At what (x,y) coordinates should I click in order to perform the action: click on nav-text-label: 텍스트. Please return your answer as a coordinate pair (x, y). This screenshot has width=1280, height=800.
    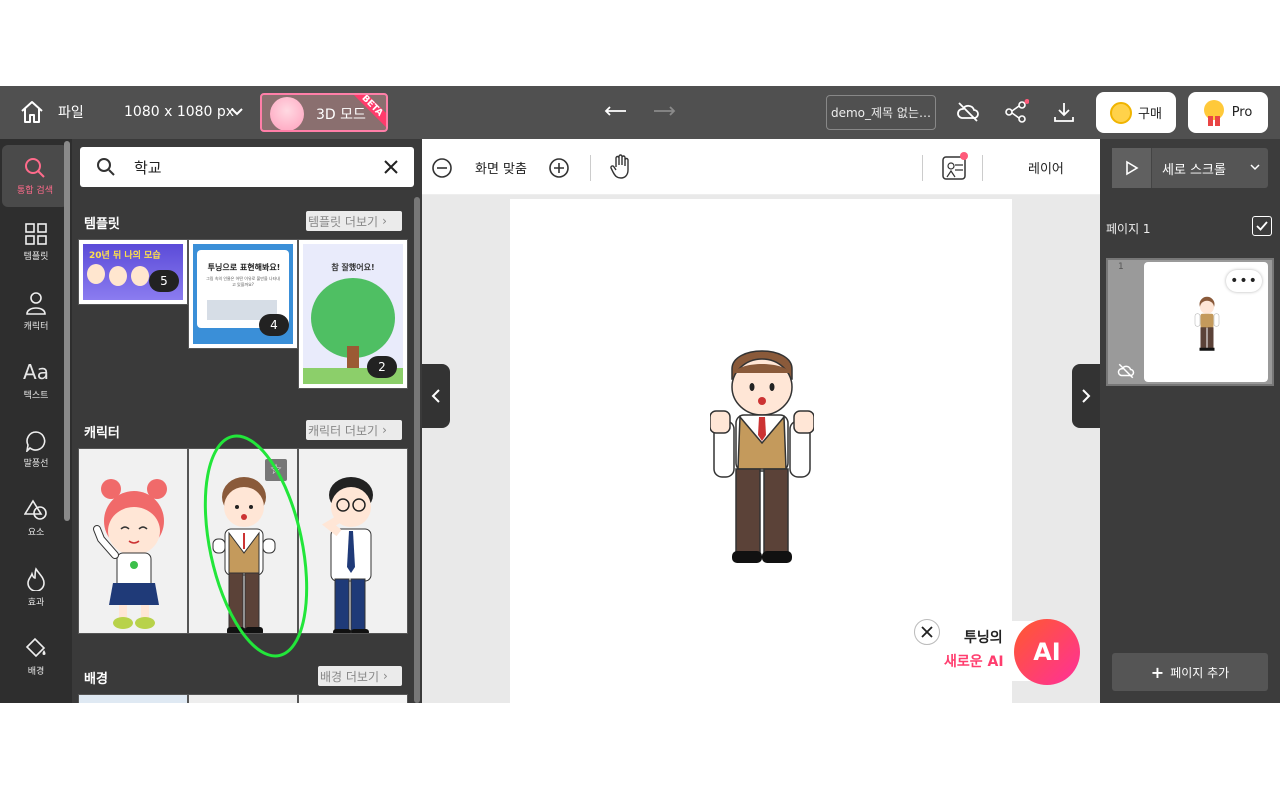
    Looking at the image, I should click on (36, 395).